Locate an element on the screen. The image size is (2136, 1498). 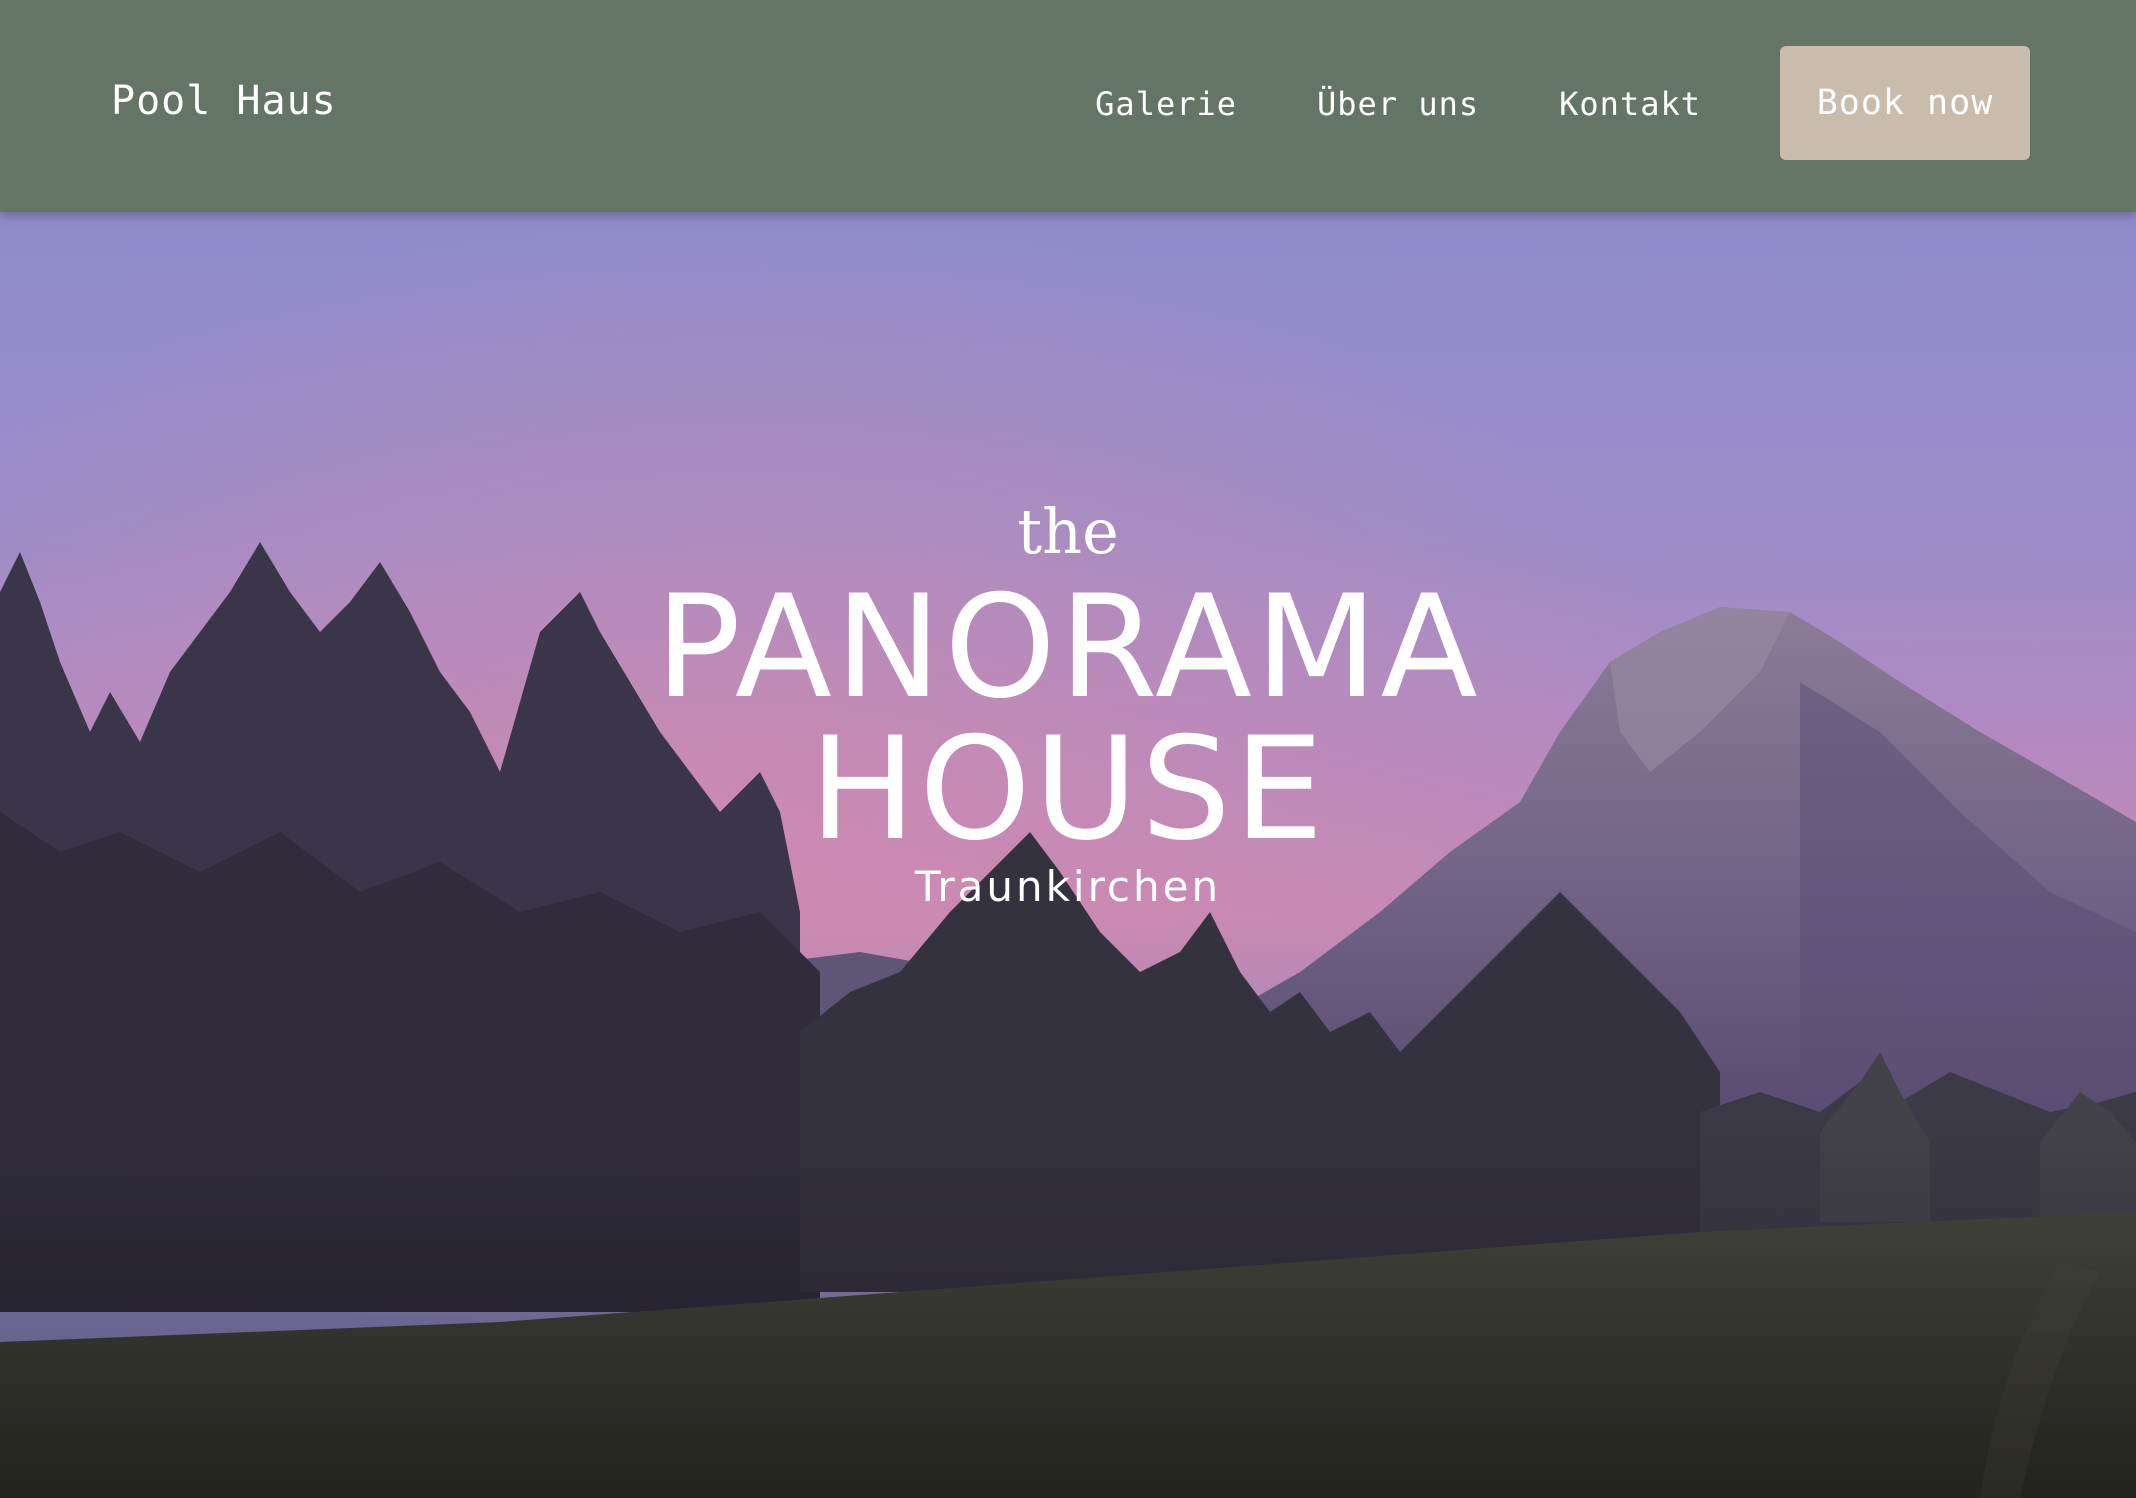
nav-link-kontakt: Kontakt is located at coordinates (1630, 104).